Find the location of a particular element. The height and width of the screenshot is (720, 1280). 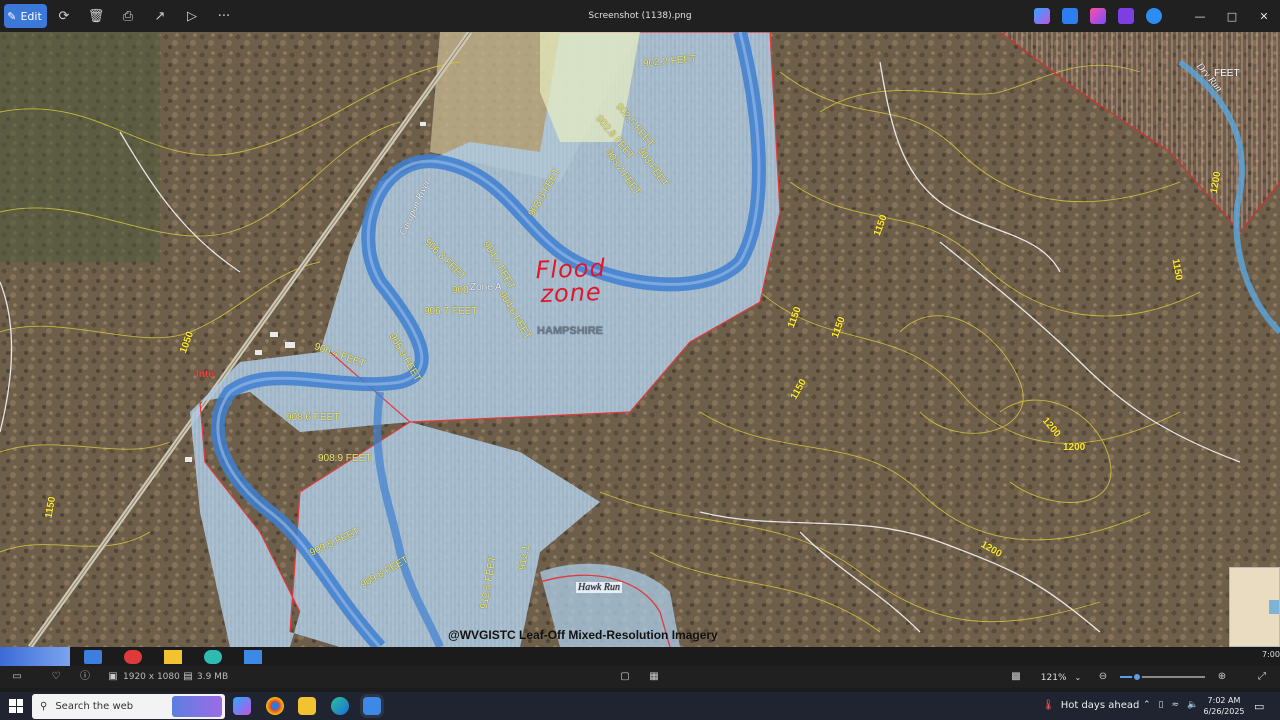

filmstrip: 7:00 is located at coordinates (640, 656).